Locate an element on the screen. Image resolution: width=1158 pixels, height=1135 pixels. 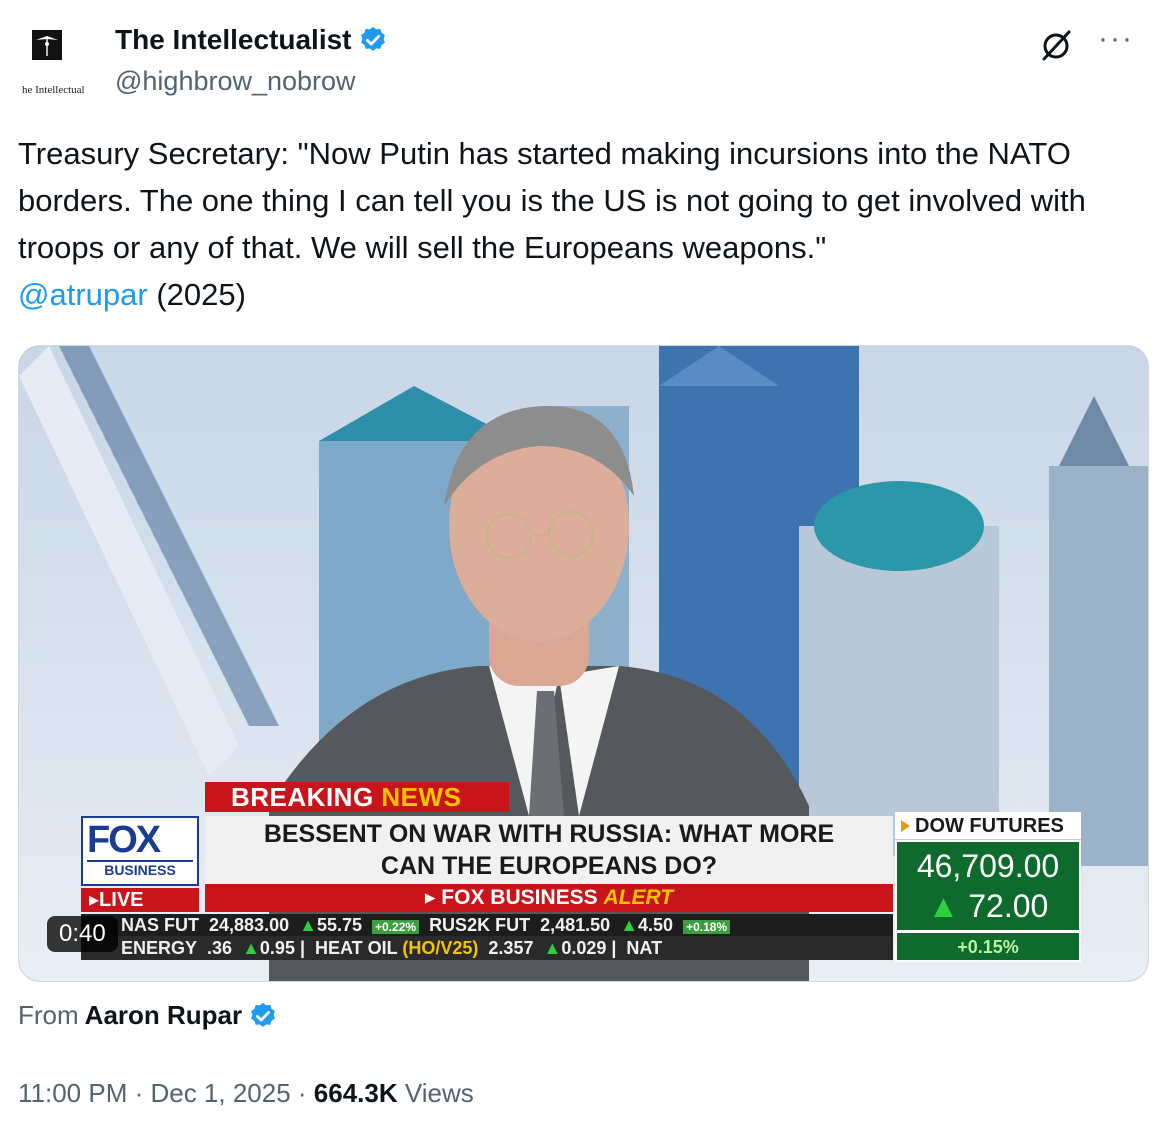
grok-icon is located at coordinates (1056, 46).